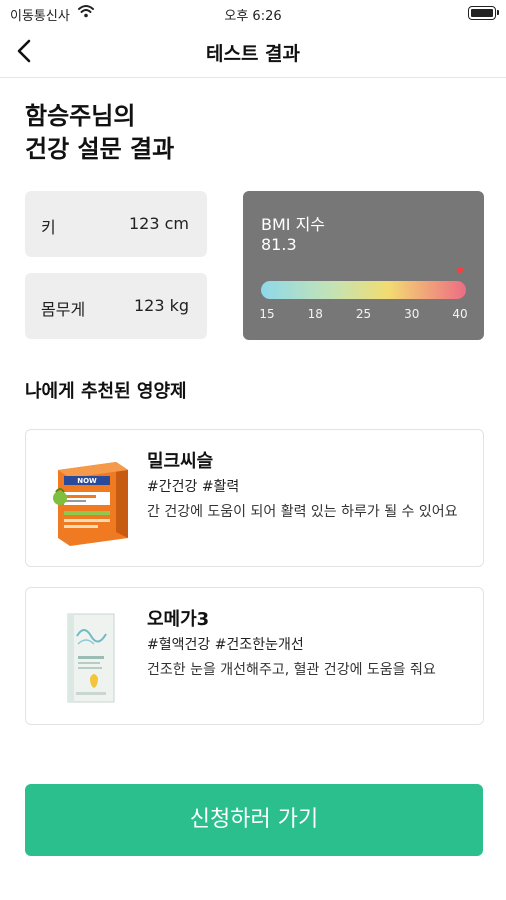  I want to click on result-headline: 함승주님의 건강 설문 결과, so click(99, 133).